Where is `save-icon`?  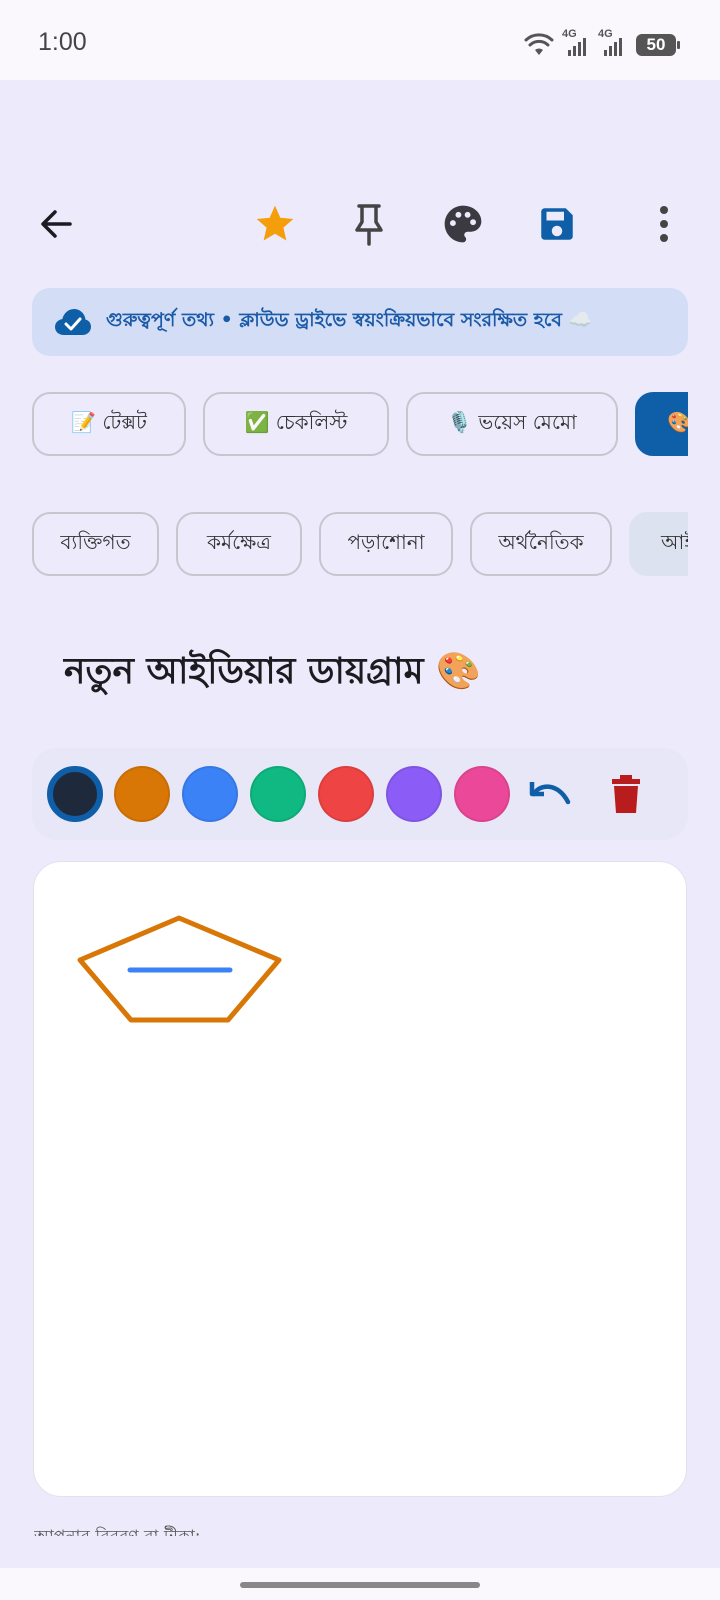 save-icon is located at coordinates (557, 224).